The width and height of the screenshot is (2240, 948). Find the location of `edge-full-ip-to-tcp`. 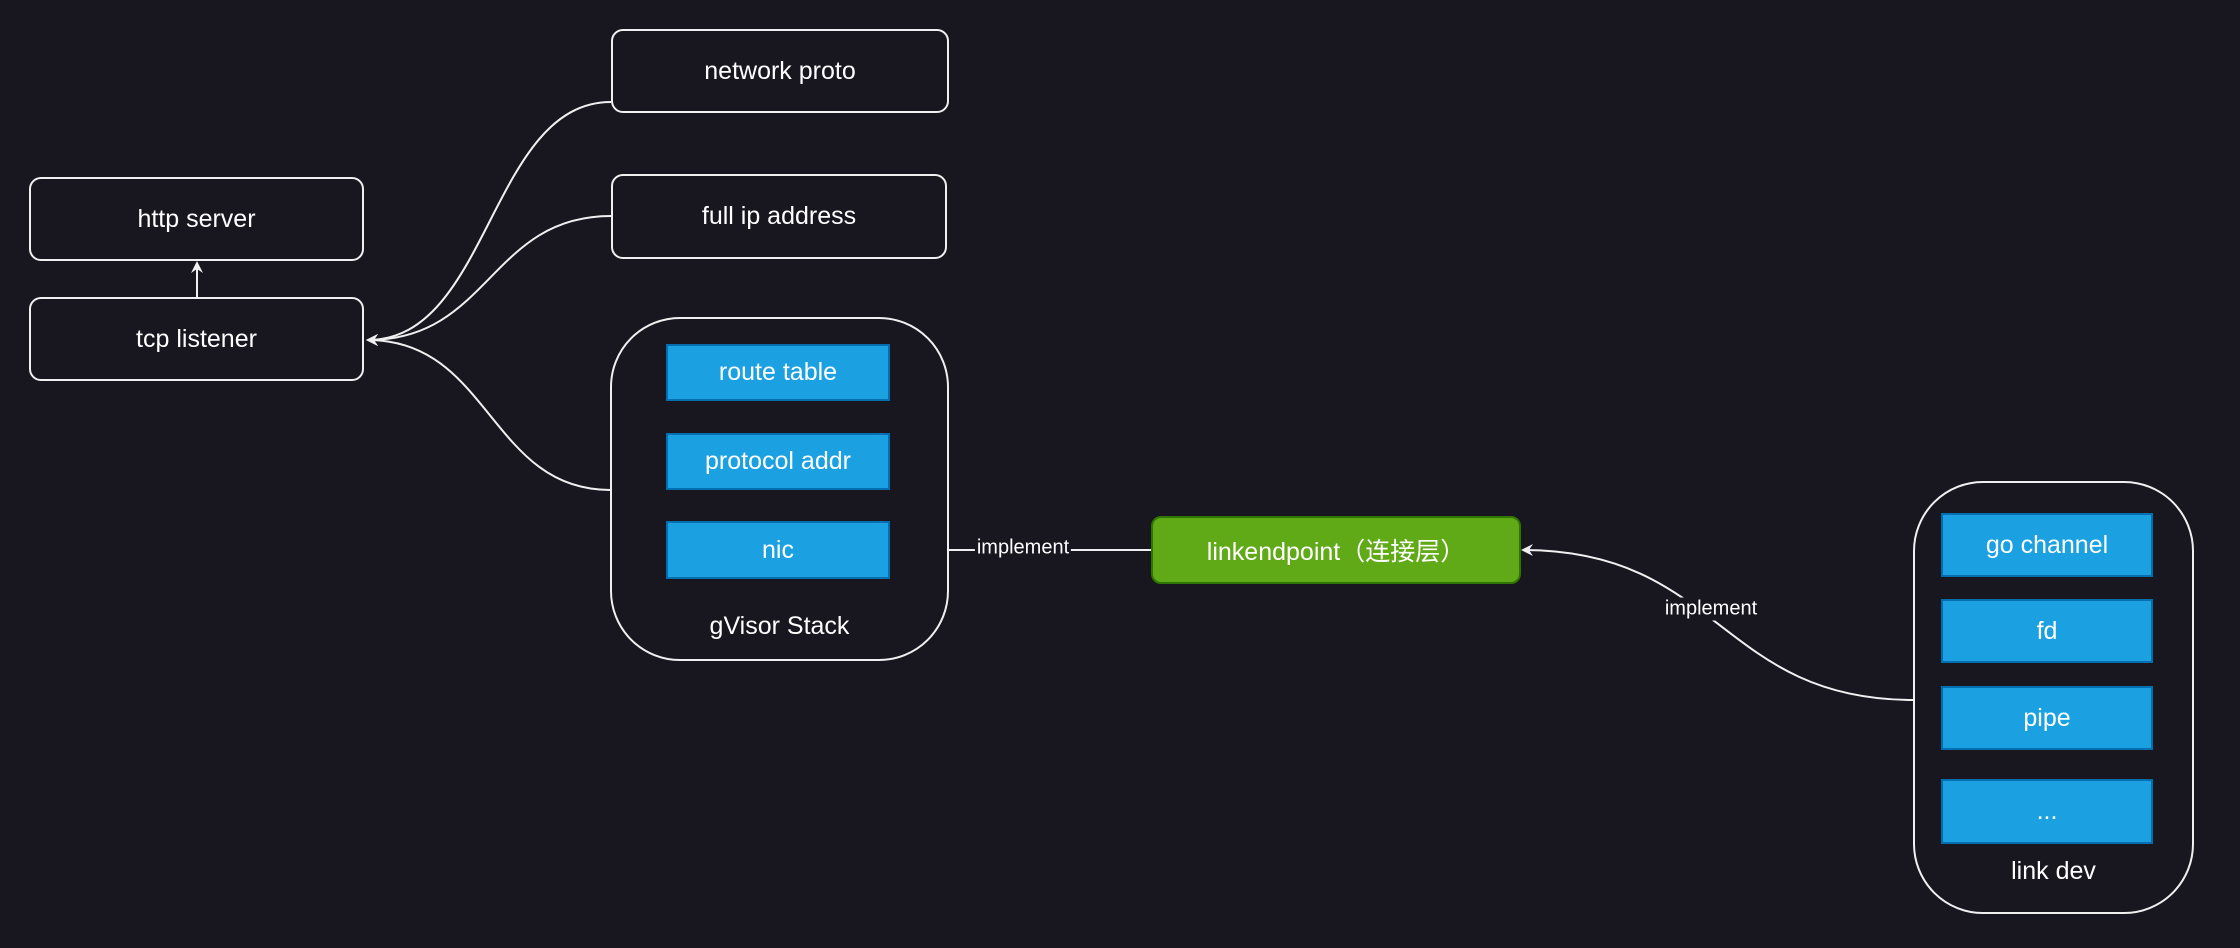

edge-full-ip-to-tcp is located at coordinates (489, 280).